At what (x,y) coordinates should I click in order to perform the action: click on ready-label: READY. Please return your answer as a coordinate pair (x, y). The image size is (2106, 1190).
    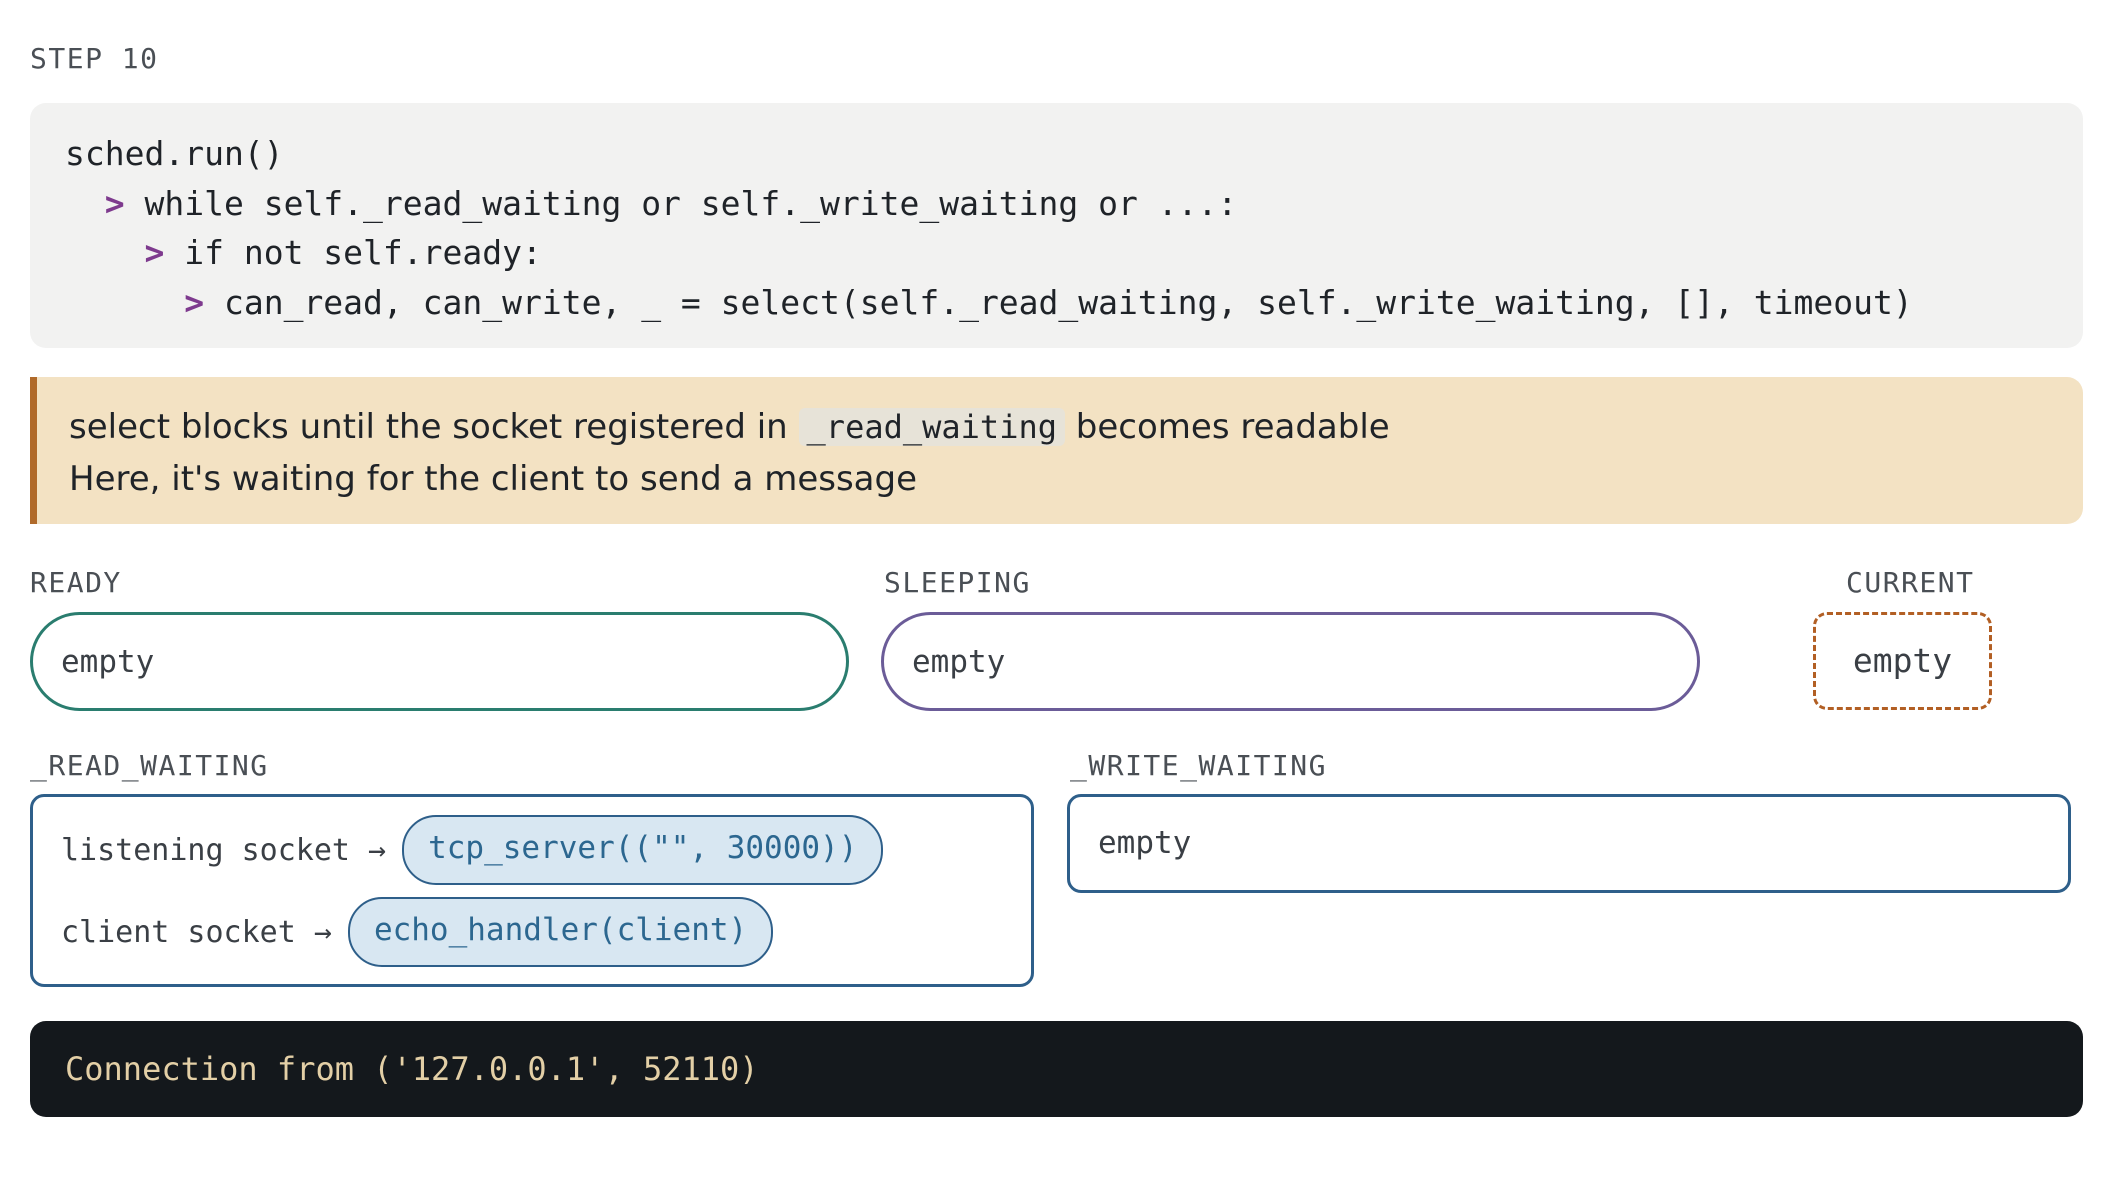
    Looking at the image, I should click on (76, 582).